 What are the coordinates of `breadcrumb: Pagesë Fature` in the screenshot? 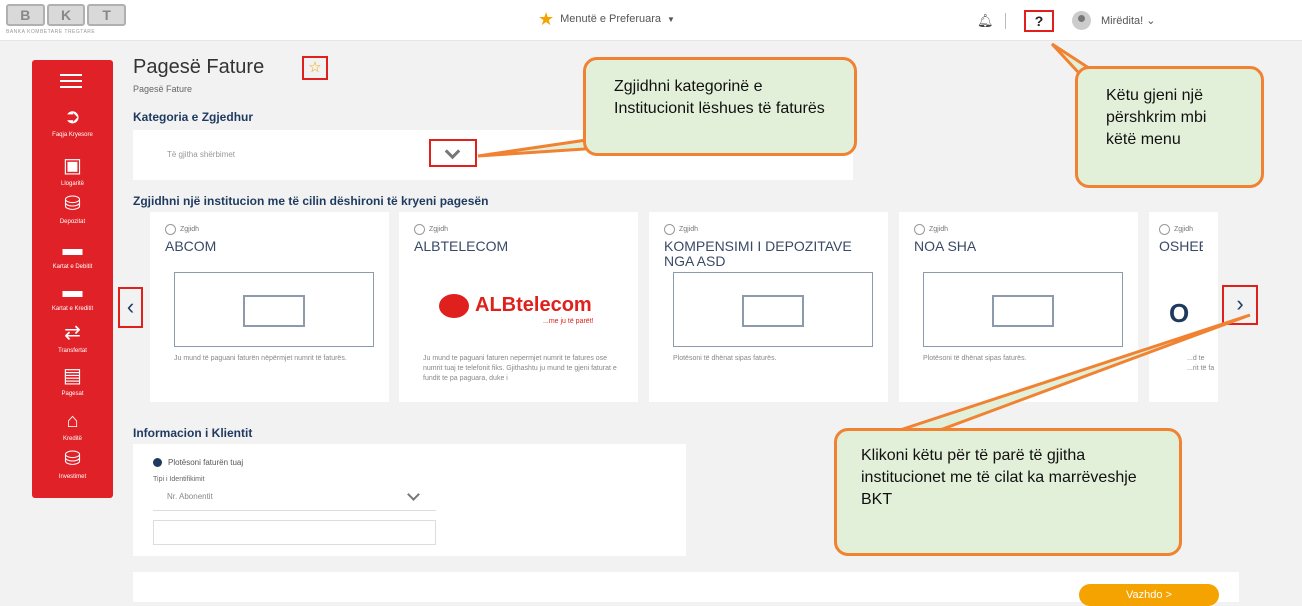 It's located at (163, 89).